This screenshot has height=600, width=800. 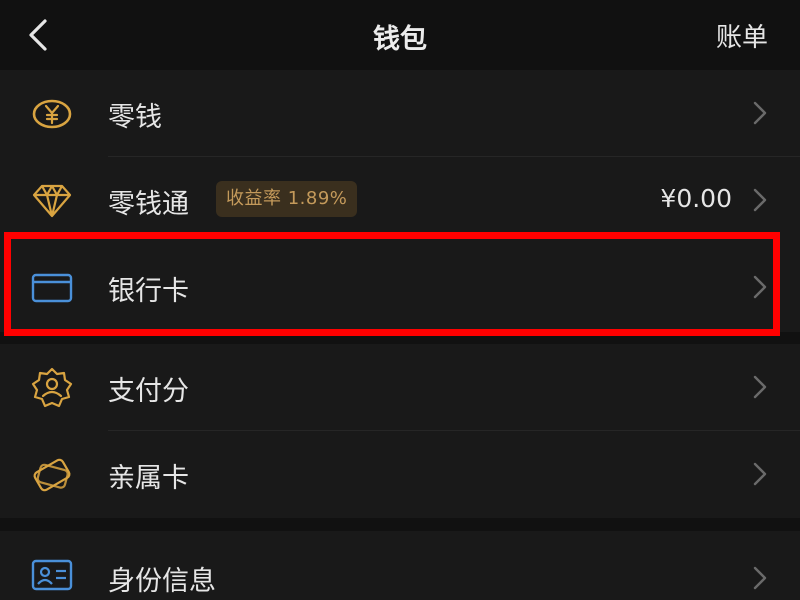 What do you see at coordinates (162, 581) in the screenshot?
I see `item-label: 身份信息` at bounding box center [162, 581].